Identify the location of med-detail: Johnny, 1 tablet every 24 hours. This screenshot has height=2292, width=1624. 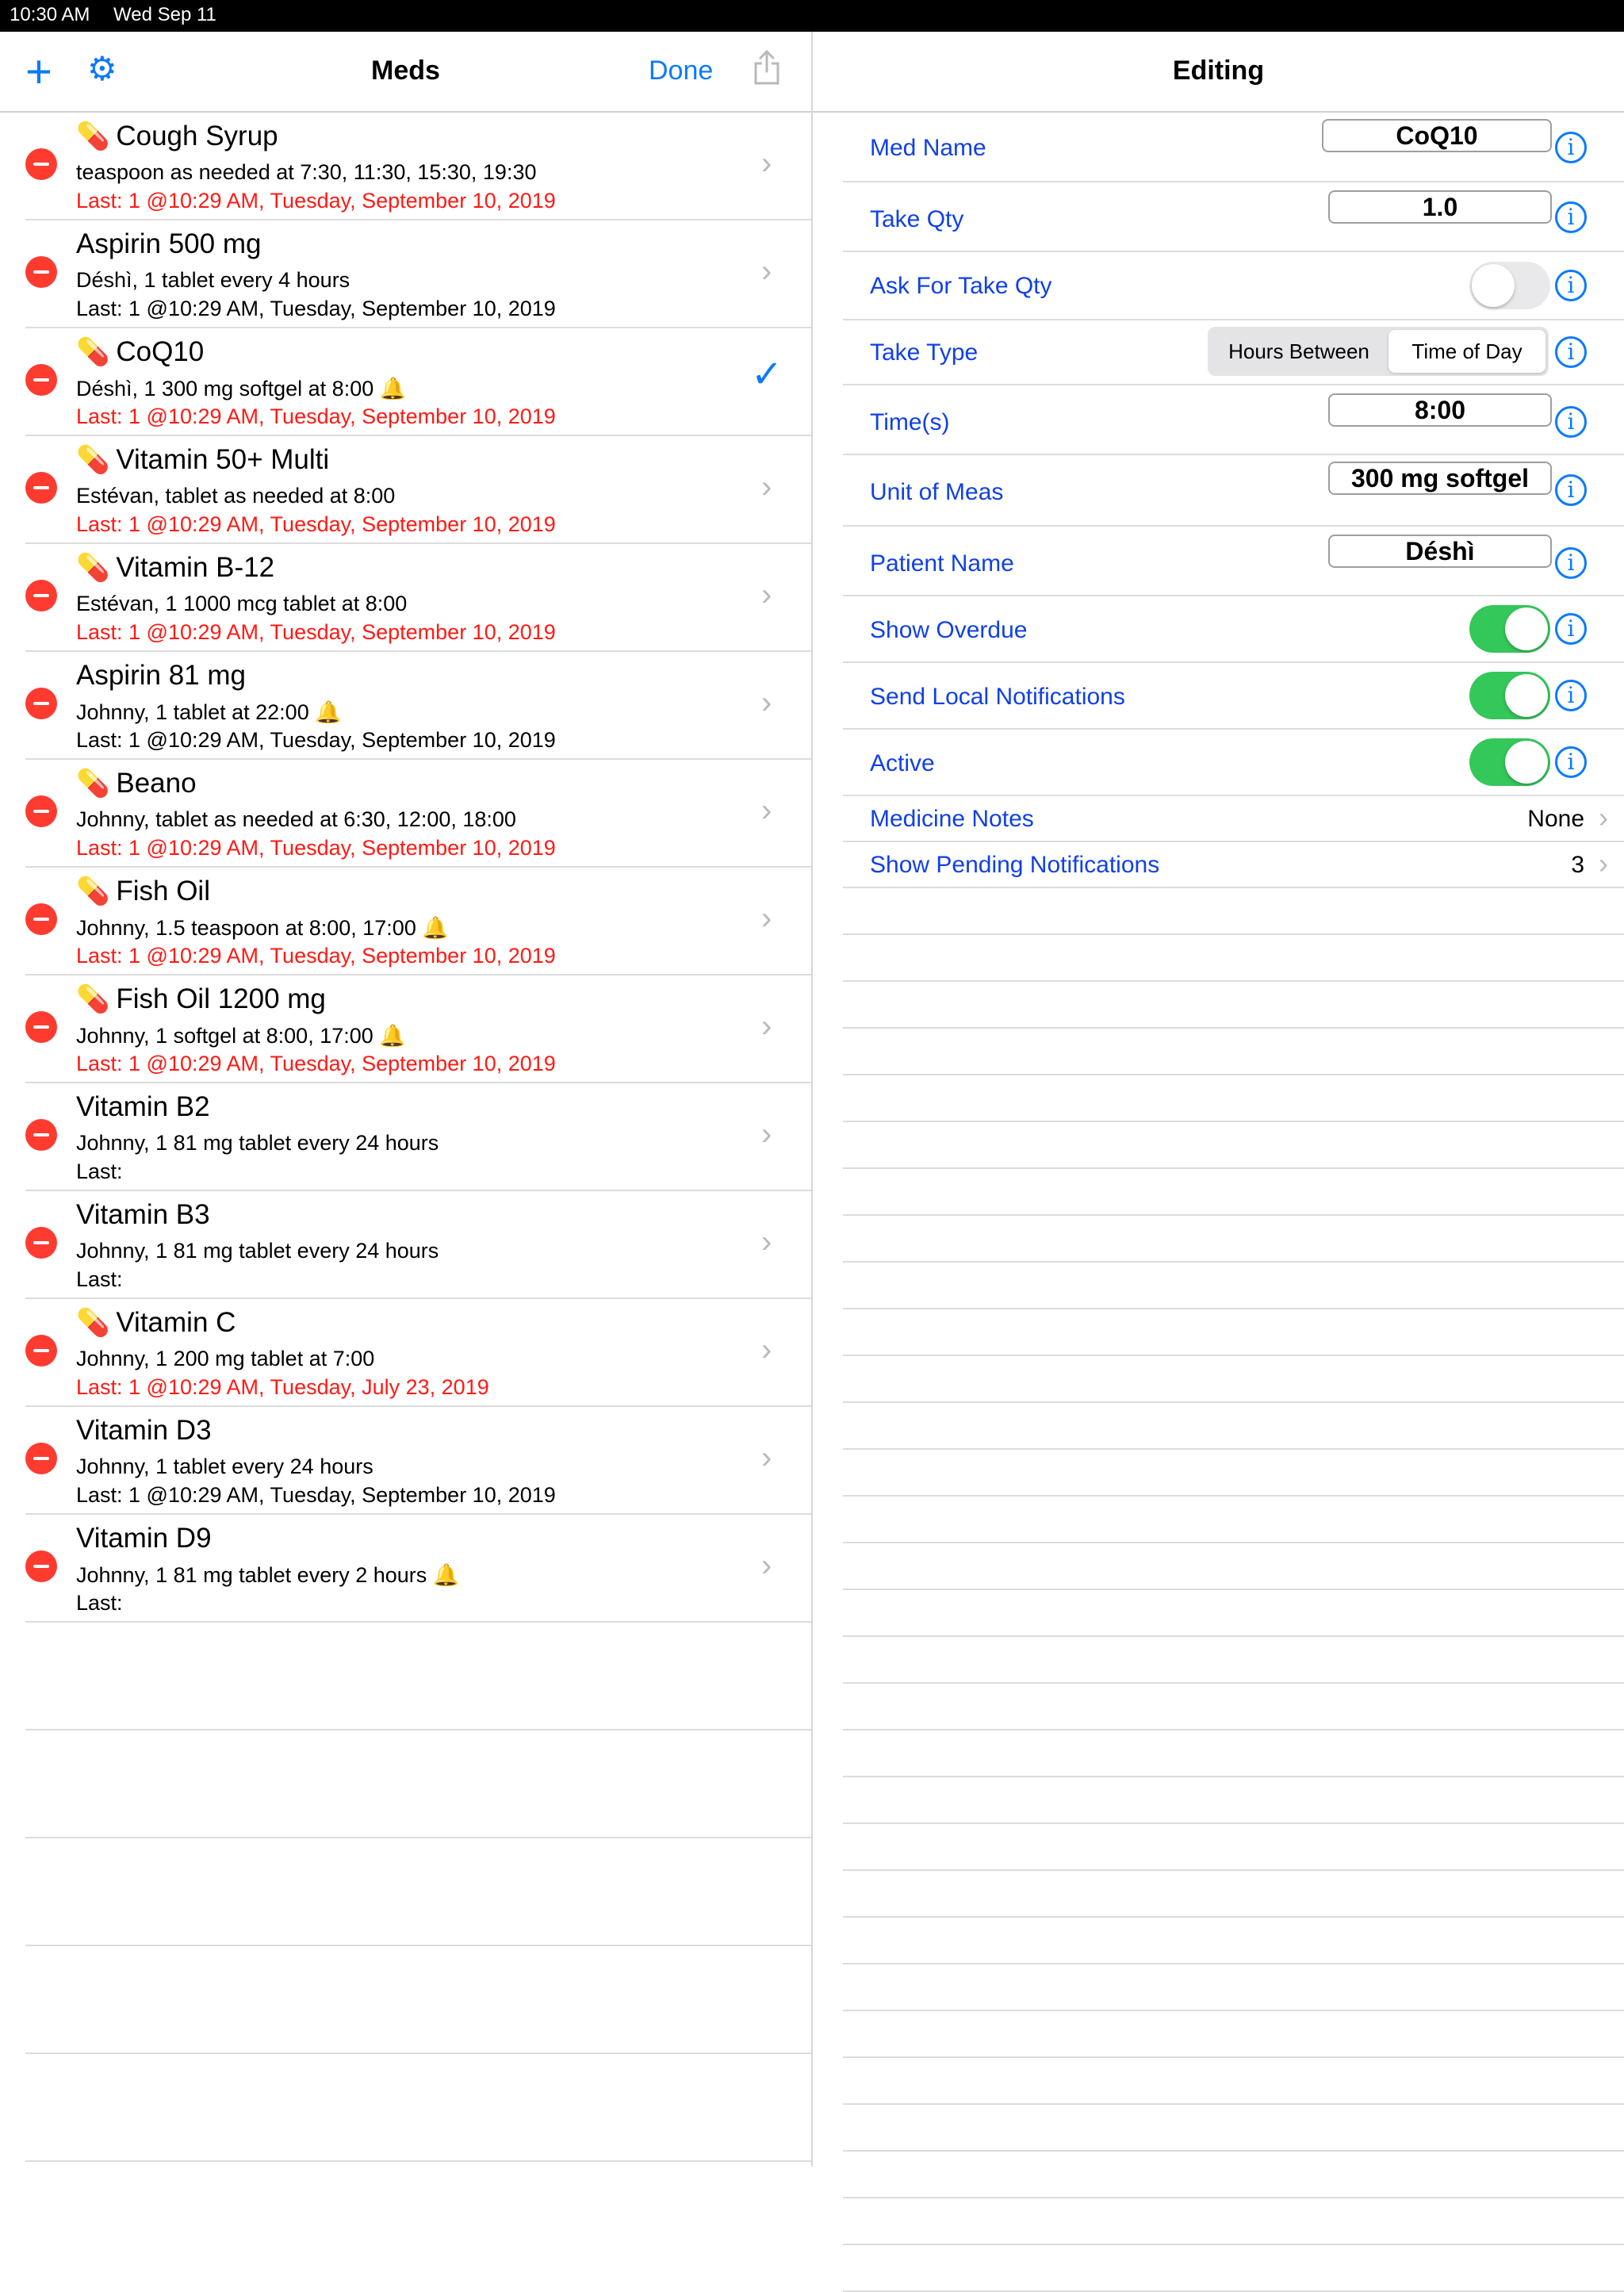
(224, 1467).